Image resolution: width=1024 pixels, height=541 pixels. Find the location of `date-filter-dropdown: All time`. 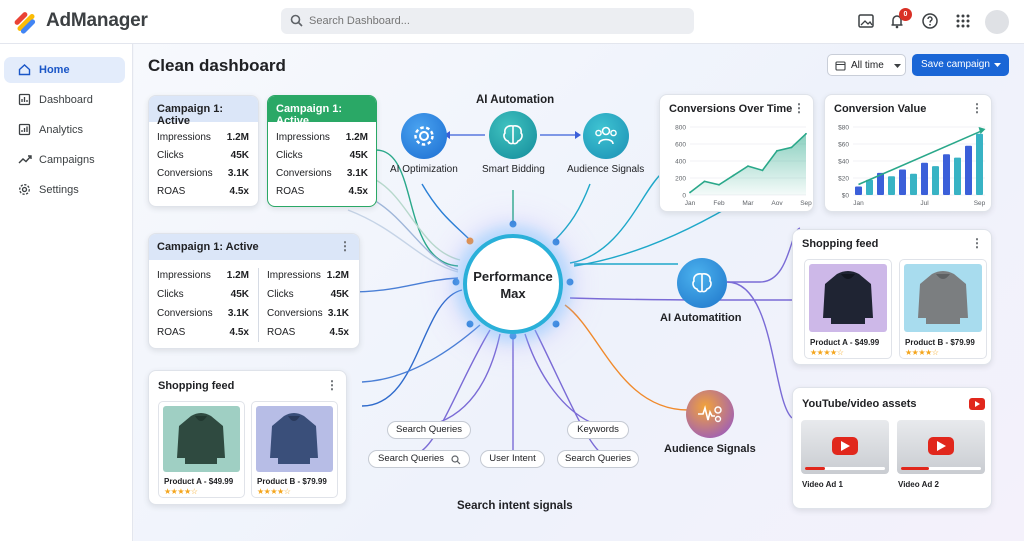

date-filter-dropdown: All time is located at coordinates (866, 65).